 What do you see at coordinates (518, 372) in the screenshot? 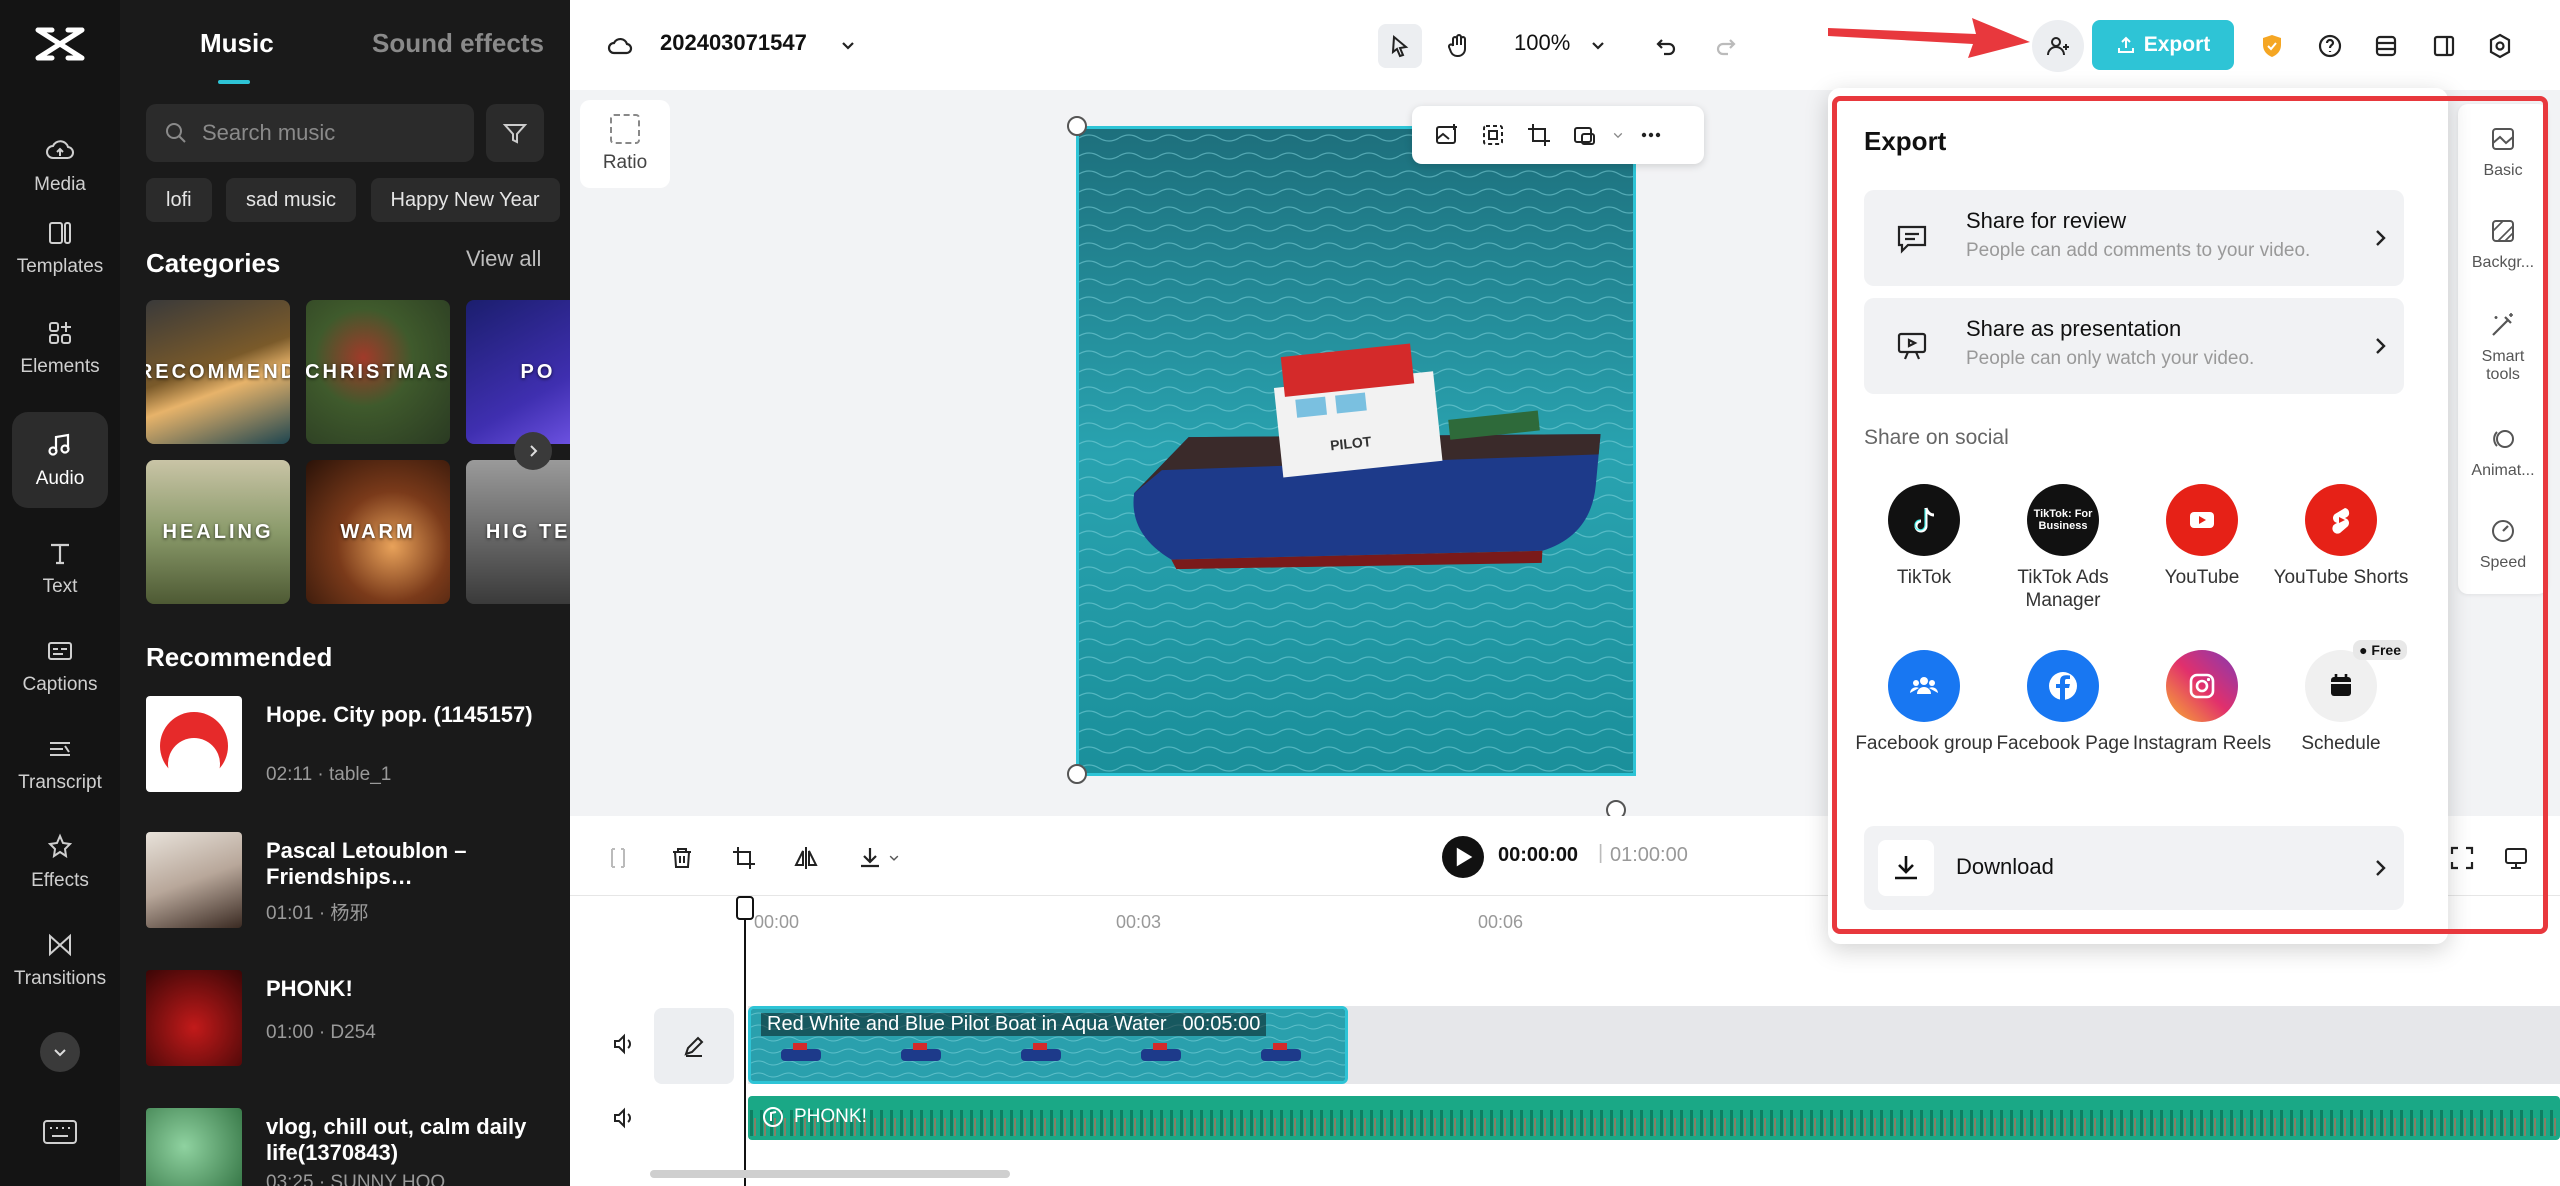
I see `category-card: PO` at bounding box center [518, 372].